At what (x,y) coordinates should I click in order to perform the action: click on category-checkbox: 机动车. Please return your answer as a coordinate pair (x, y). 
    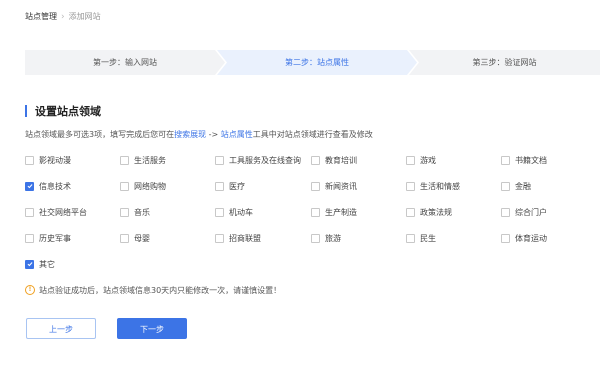
    Looking at the image, I should click on (234, 212).